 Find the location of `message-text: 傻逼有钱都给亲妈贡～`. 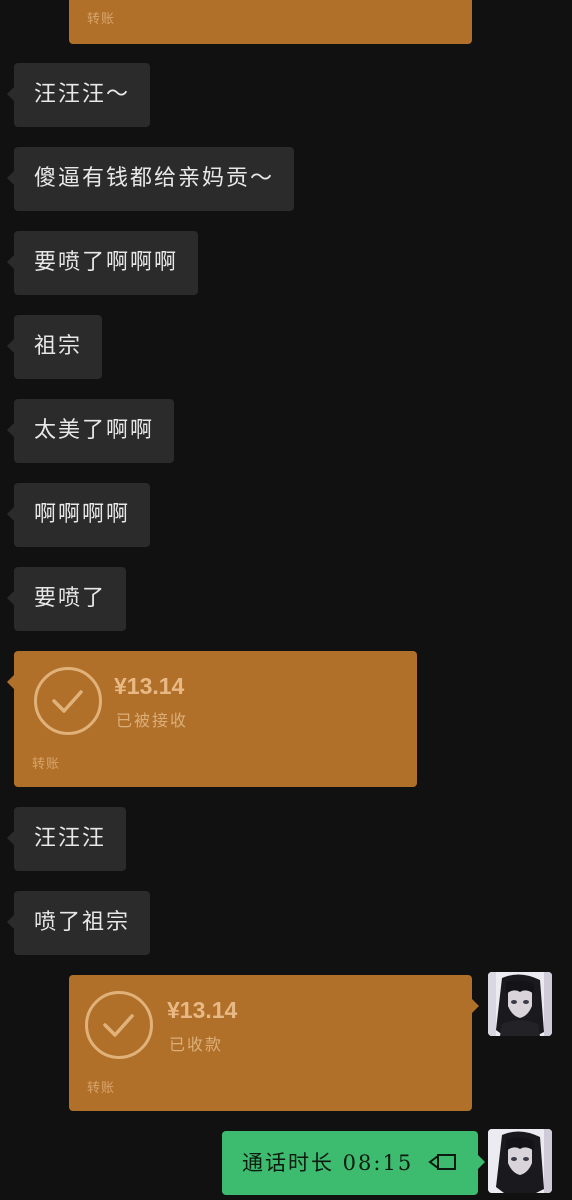

message-text: 傻逼有钱都给亲妈贡～ is located at coordinates (154, 178).